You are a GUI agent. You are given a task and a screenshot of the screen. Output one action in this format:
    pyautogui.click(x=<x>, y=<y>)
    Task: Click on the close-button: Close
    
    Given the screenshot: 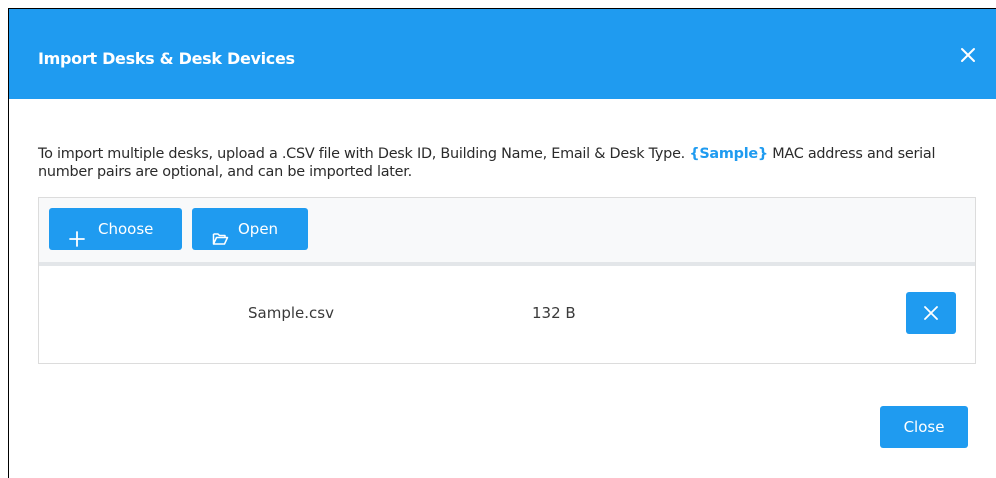 What is the action you would take?
    pyautogui.click(x=924, y=427)
    